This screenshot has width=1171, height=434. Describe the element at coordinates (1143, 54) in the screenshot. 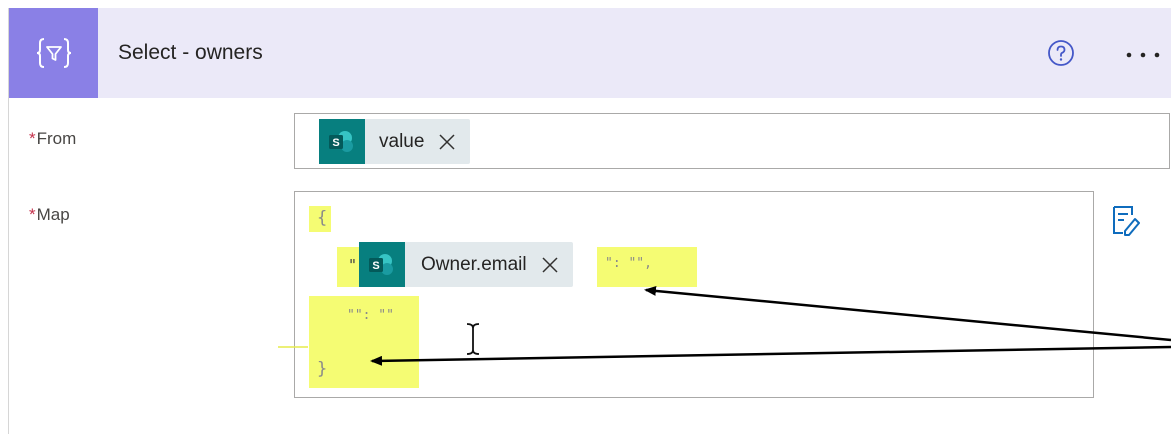

I see `ellipsis-icon` at that location.